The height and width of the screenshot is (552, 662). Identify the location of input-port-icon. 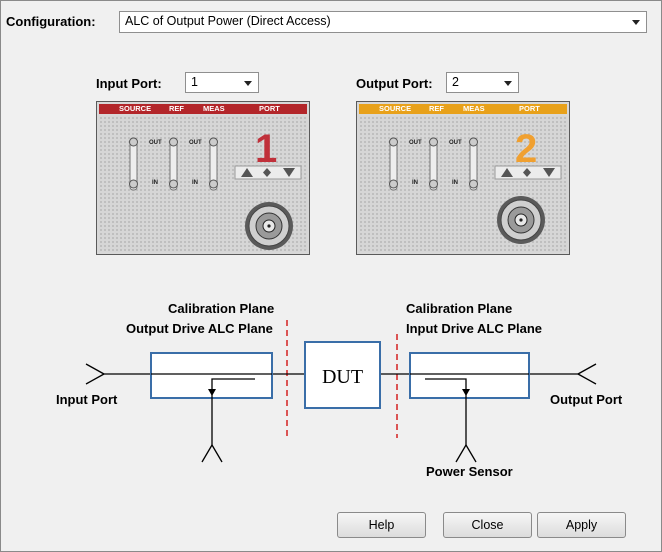
(95, 374).